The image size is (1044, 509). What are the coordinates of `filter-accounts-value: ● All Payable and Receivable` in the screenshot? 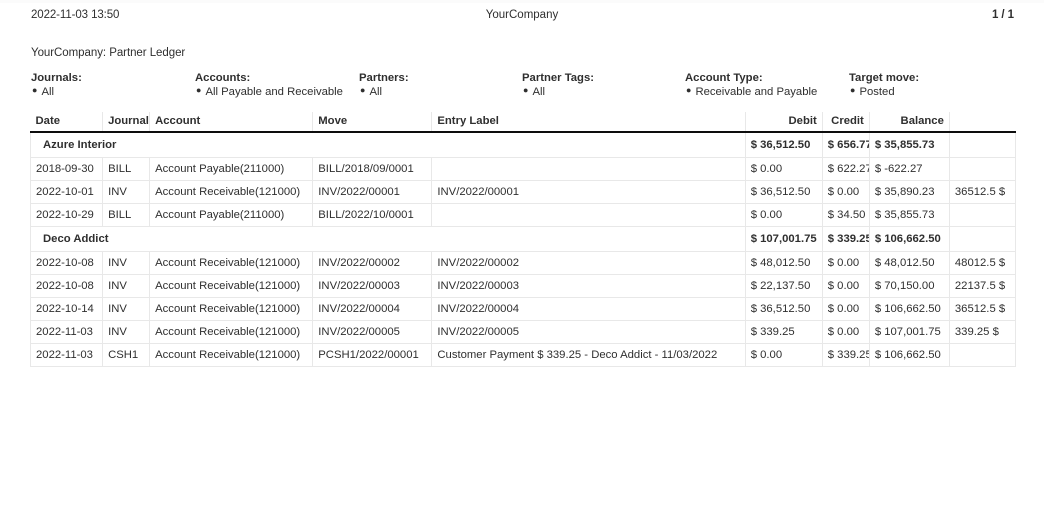 It's located at (277, 92).